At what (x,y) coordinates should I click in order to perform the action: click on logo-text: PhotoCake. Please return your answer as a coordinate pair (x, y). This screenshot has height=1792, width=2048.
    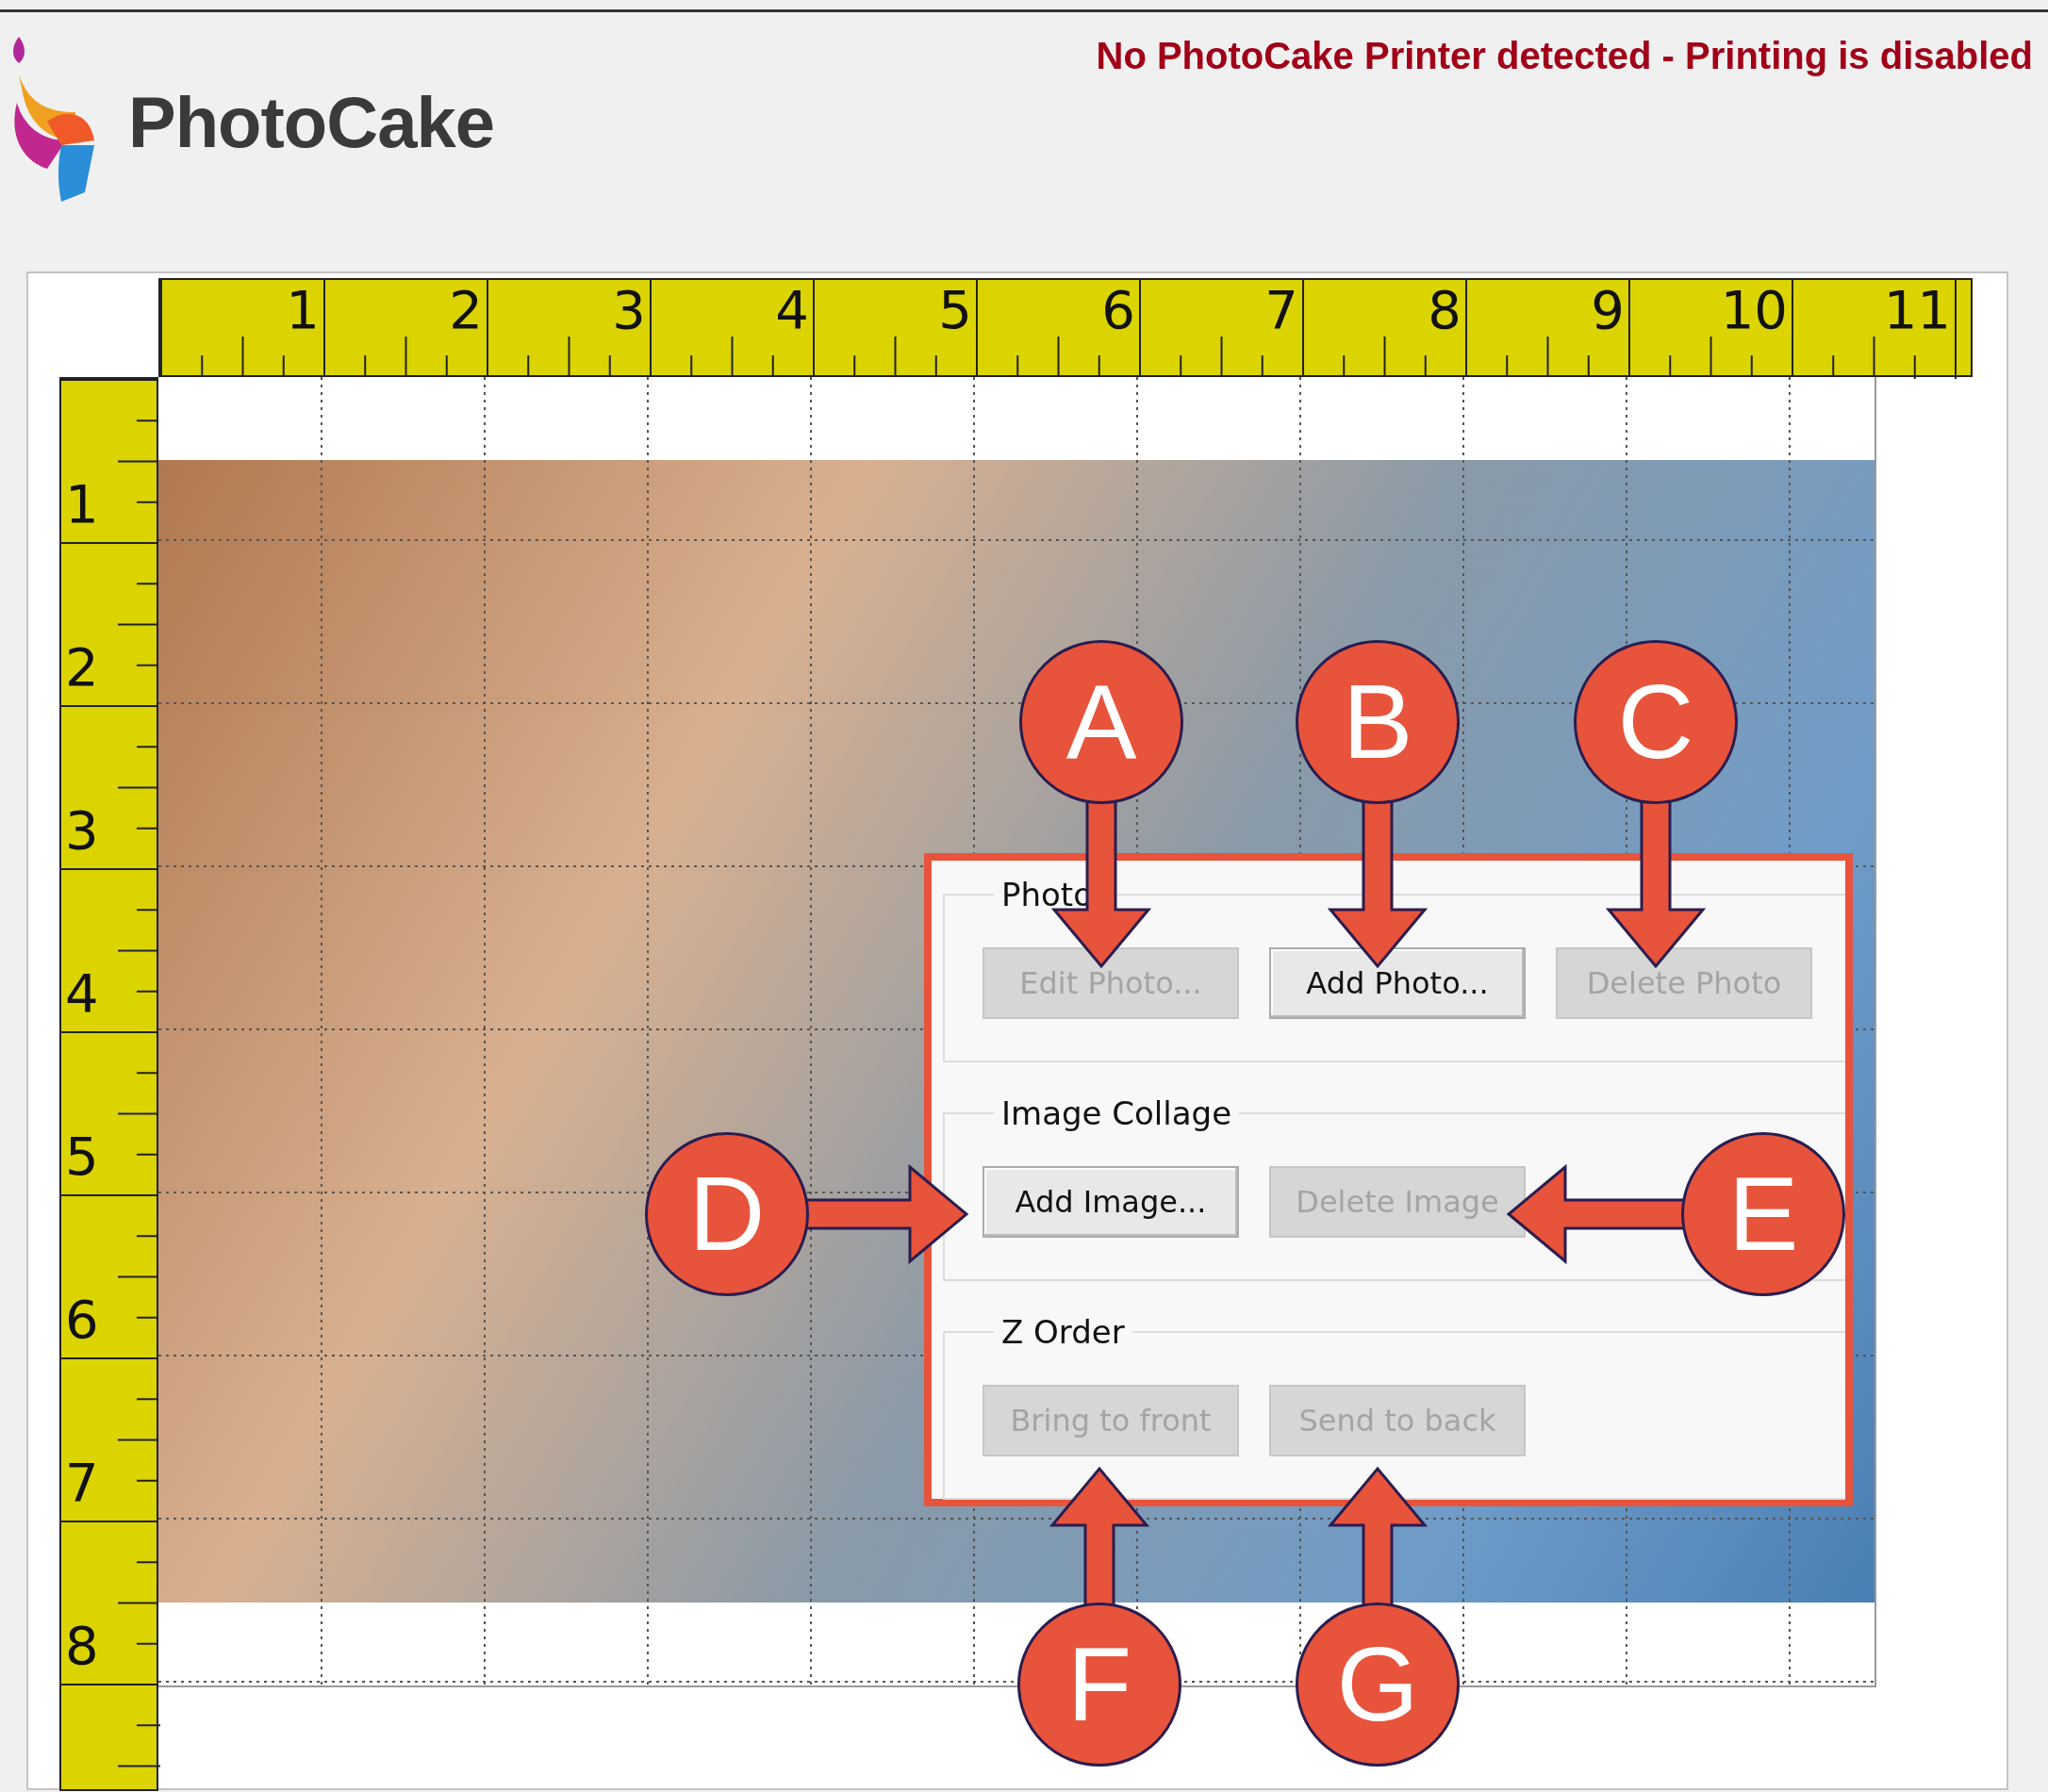
    Looking at the image, I should click on (311, 121).